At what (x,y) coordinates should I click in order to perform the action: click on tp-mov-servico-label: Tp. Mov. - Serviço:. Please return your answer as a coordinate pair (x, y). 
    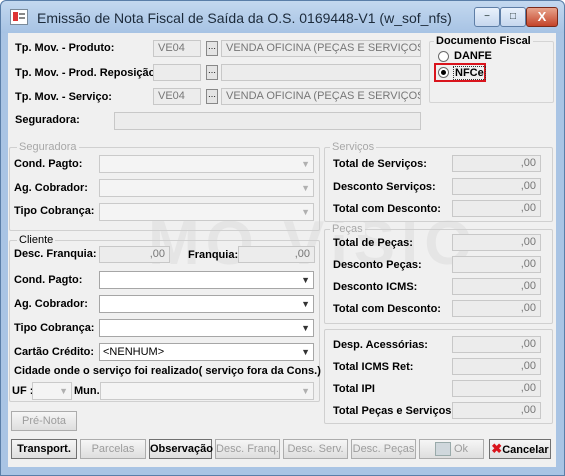
    Looking at the image, I should click on (63, 97).